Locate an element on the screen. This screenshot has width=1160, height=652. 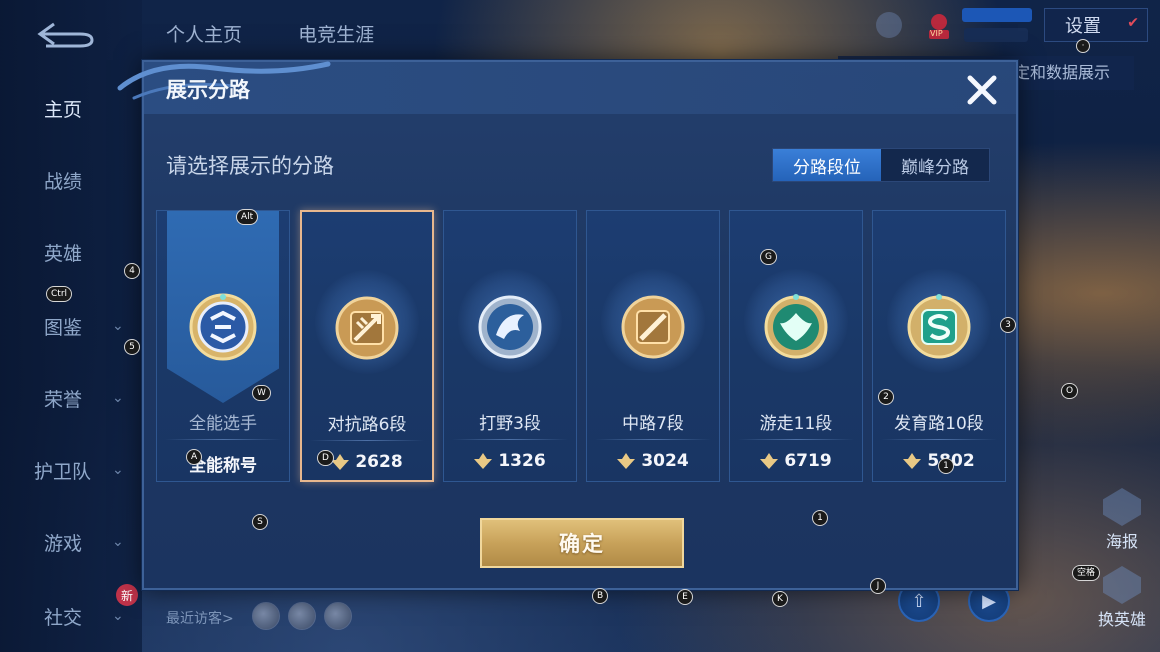
nav-item-label: 护卫队 is located at coordinates (63, 471).